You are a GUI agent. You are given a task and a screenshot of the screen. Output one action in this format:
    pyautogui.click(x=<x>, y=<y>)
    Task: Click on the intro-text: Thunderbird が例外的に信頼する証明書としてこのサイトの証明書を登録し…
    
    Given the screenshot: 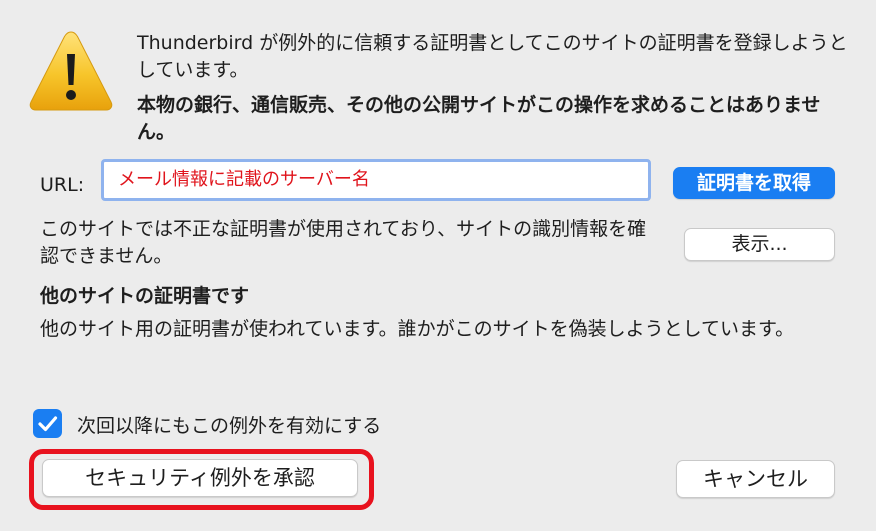 What is the action you would take?
    pyautogui.click(x=492, y=56)
    